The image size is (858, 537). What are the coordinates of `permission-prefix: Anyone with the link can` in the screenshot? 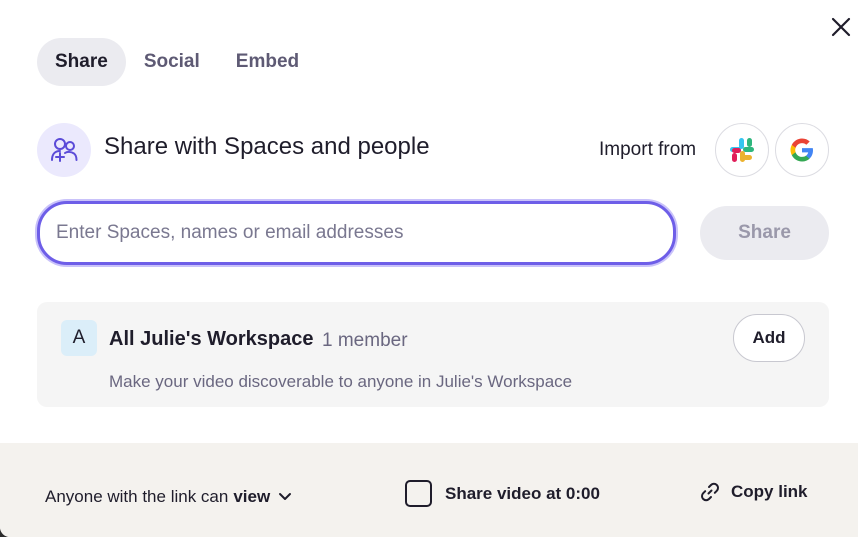 It's located at (137, 496).